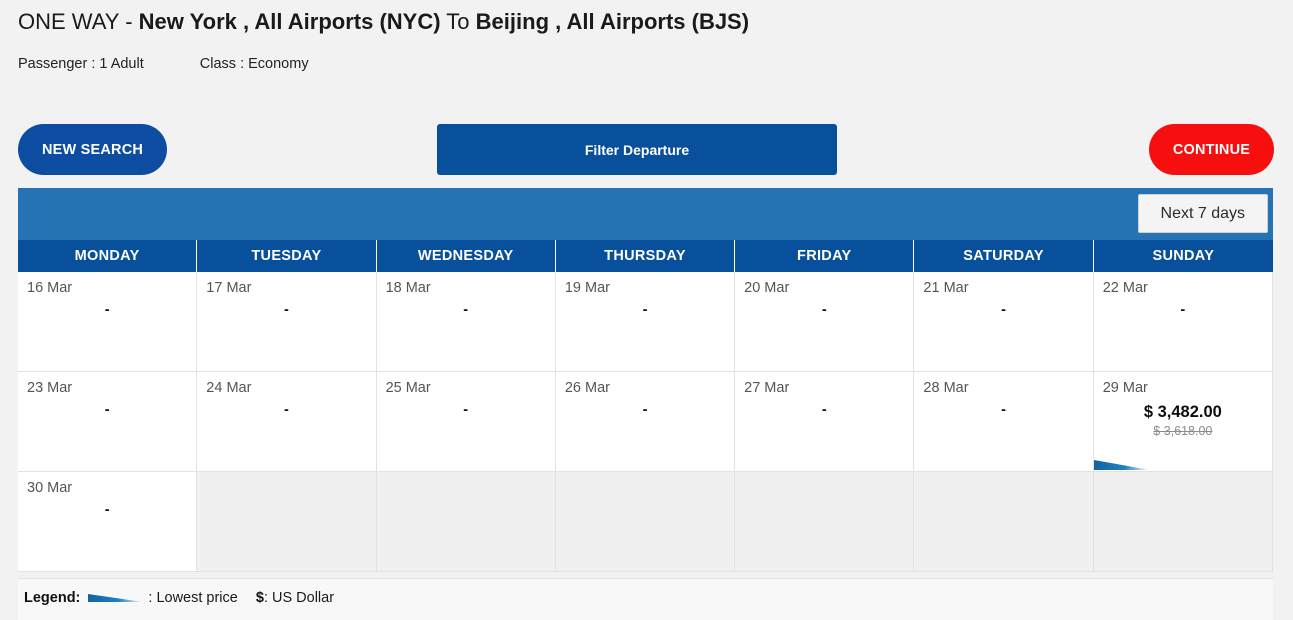  What do you see at coordinates (825, 422) in the screenshot?
I see `calendar-day-cell: 27 Mar -` at bounding box center [825, 422].